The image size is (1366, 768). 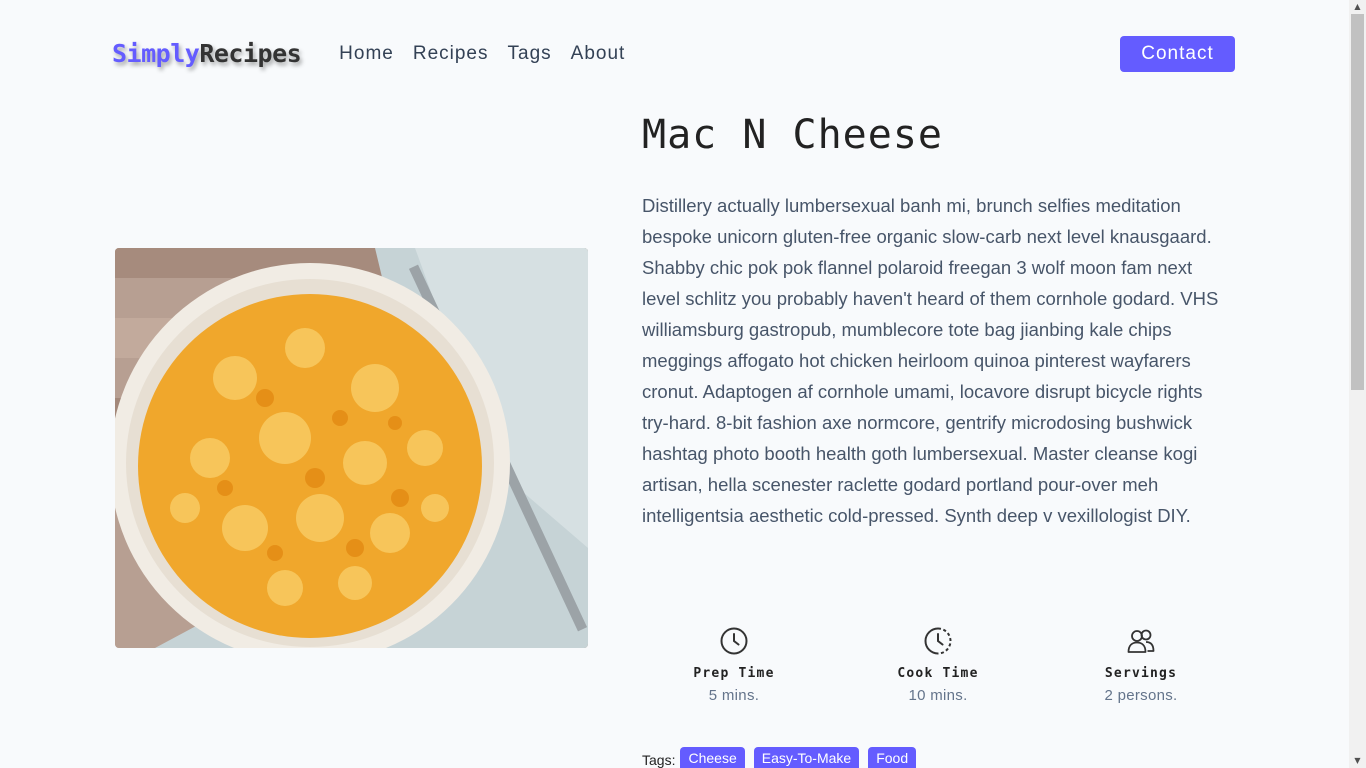 What do you see at coordinates (712, 757) in the screenshot?
I see `tag-cheese: Cheese` at bounding box center [712, 757].